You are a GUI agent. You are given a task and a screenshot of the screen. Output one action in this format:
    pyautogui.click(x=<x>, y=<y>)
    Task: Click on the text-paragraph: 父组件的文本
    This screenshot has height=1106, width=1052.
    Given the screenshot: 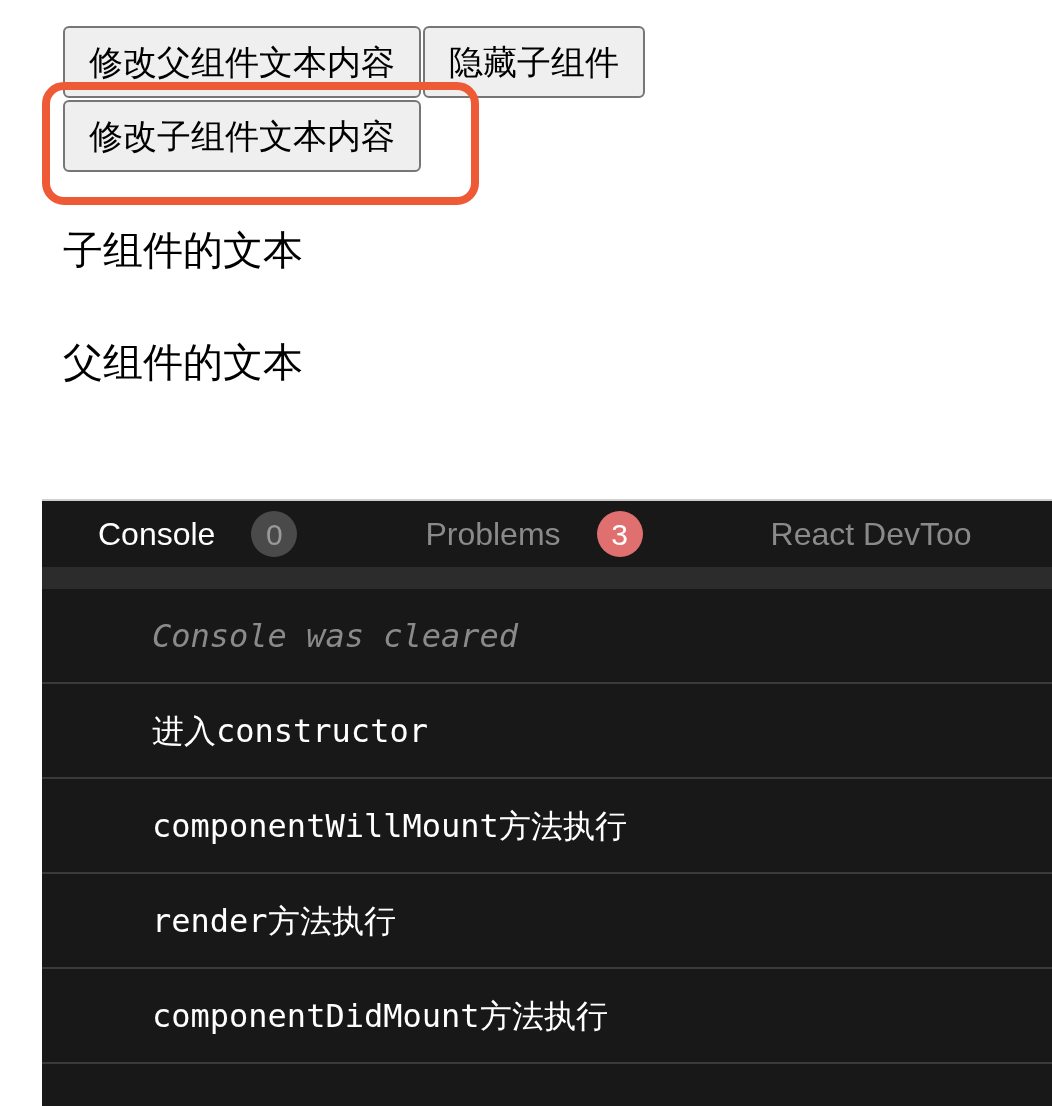 What is the action you would take?
    pyautogui.click(x=183, y=362)
    